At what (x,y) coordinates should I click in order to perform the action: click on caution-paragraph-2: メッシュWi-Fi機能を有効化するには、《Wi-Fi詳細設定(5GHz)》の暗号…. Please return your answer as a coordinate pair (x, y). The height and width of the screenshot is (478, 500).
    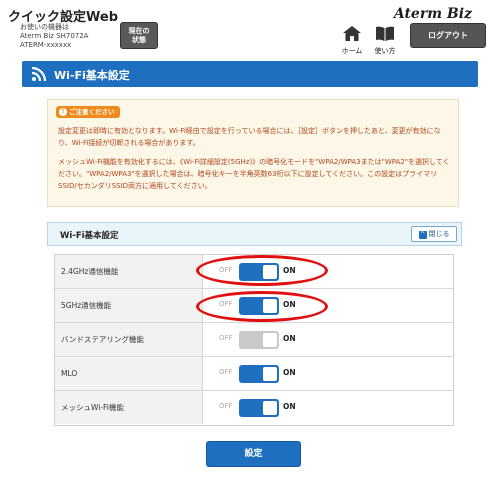
    Looking at the image, I should click on (254, 174).